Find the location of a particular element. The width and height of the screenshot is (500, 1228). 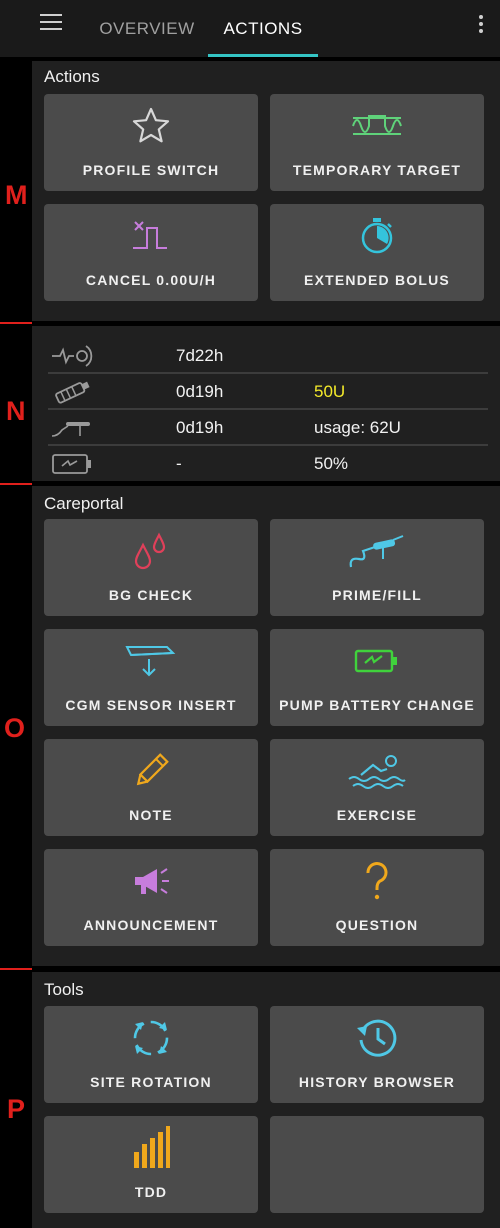

question-icon is located at coordinates (377, 881).